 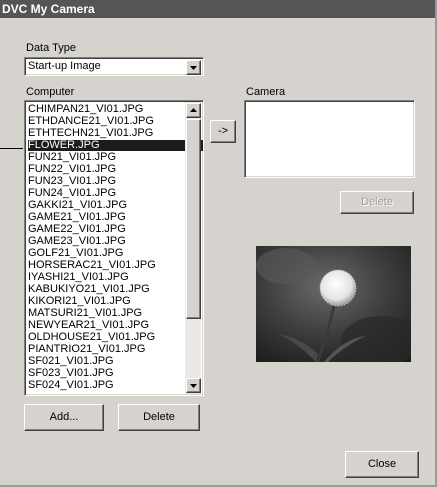 What do you see at coordinates (223, 131) in the screenshot?
I see `transfer-to-camera-button: ->` at bounding box center [223, 131].